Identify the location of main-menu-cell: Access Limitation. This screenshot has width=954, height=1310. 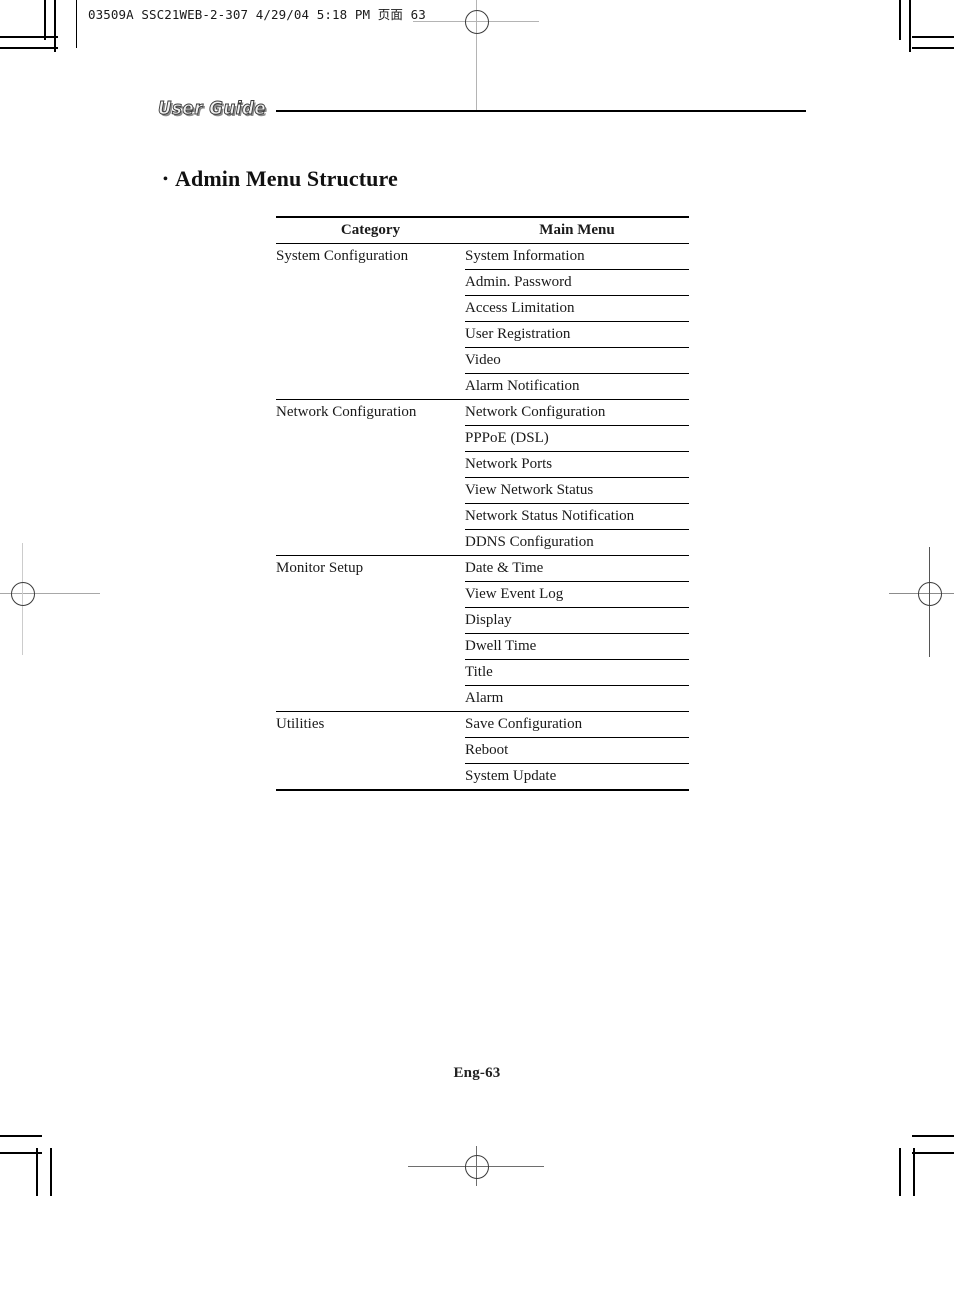
(577, 308).